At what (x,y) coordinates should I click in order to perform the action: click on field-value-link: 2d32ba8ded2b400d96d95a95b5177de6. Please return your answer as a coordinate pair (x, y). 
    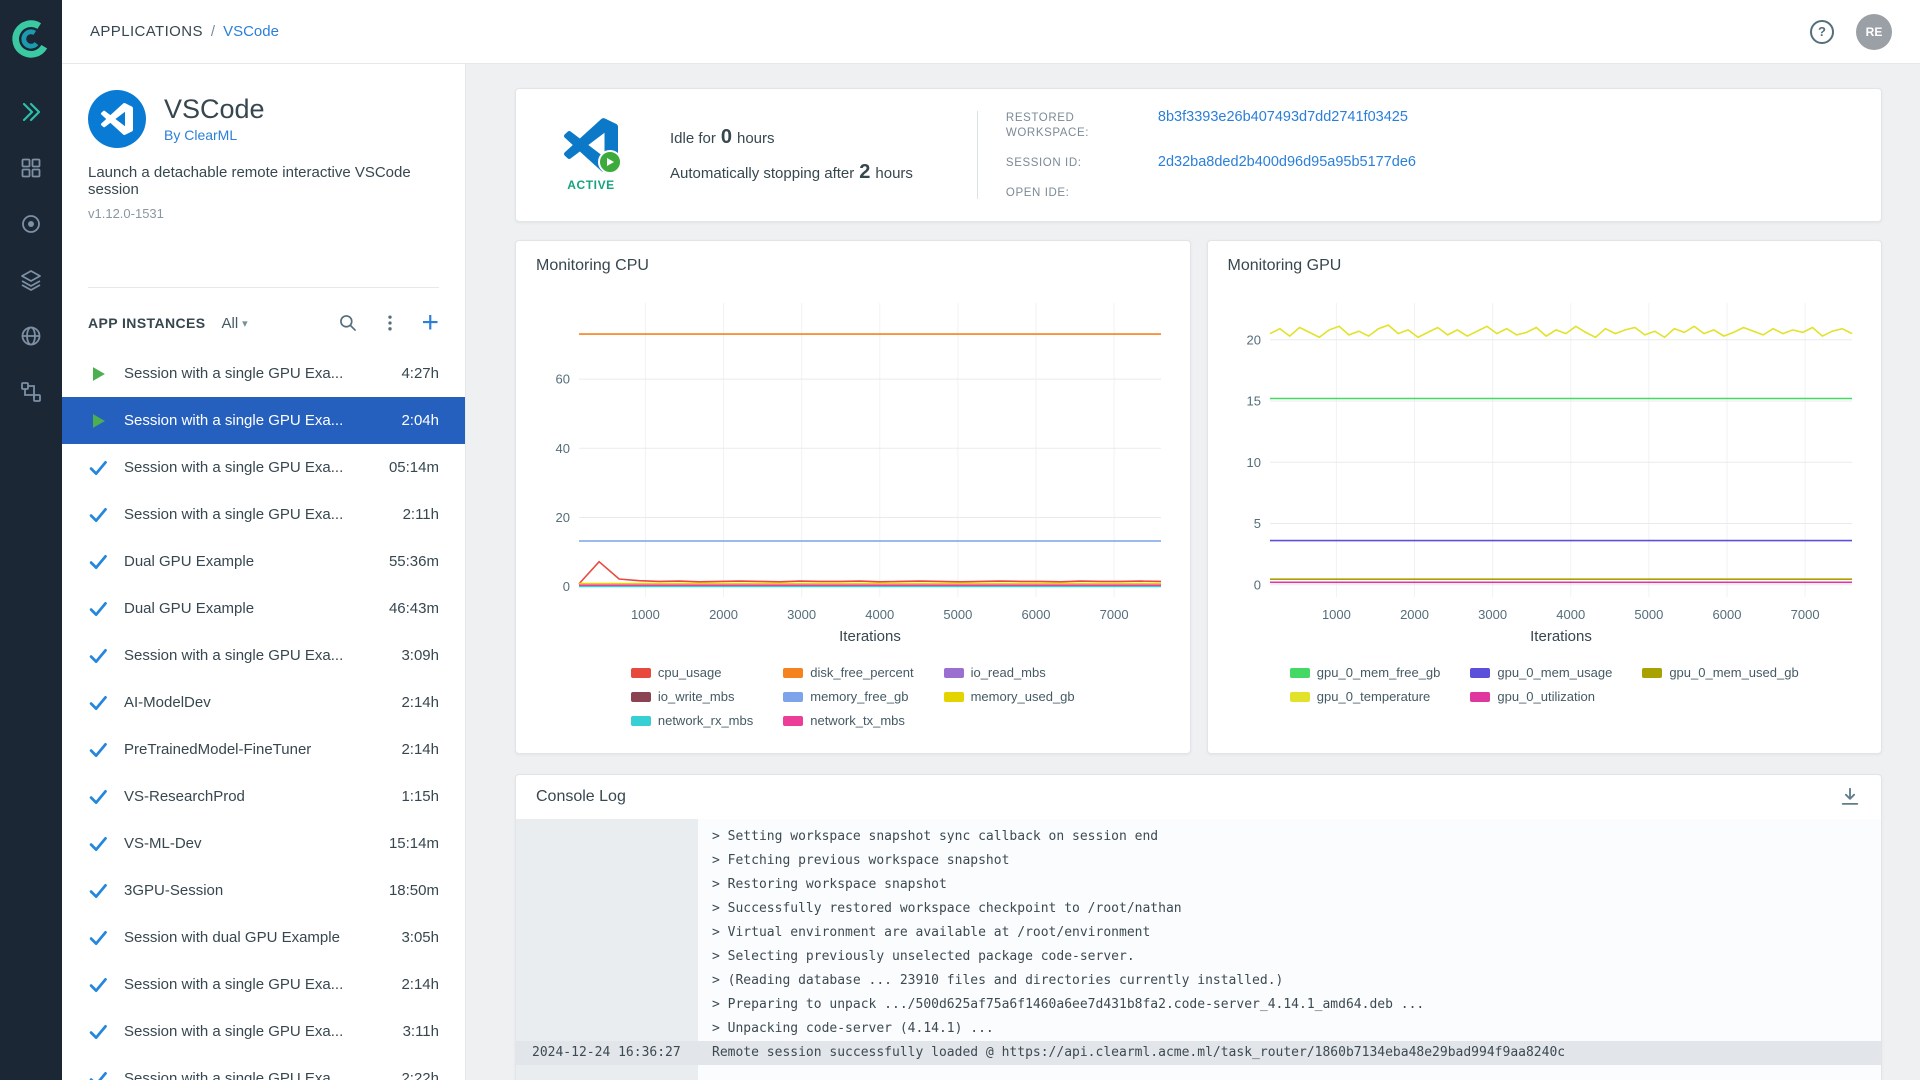
    Looking at the image, I should click on (1287, 162).